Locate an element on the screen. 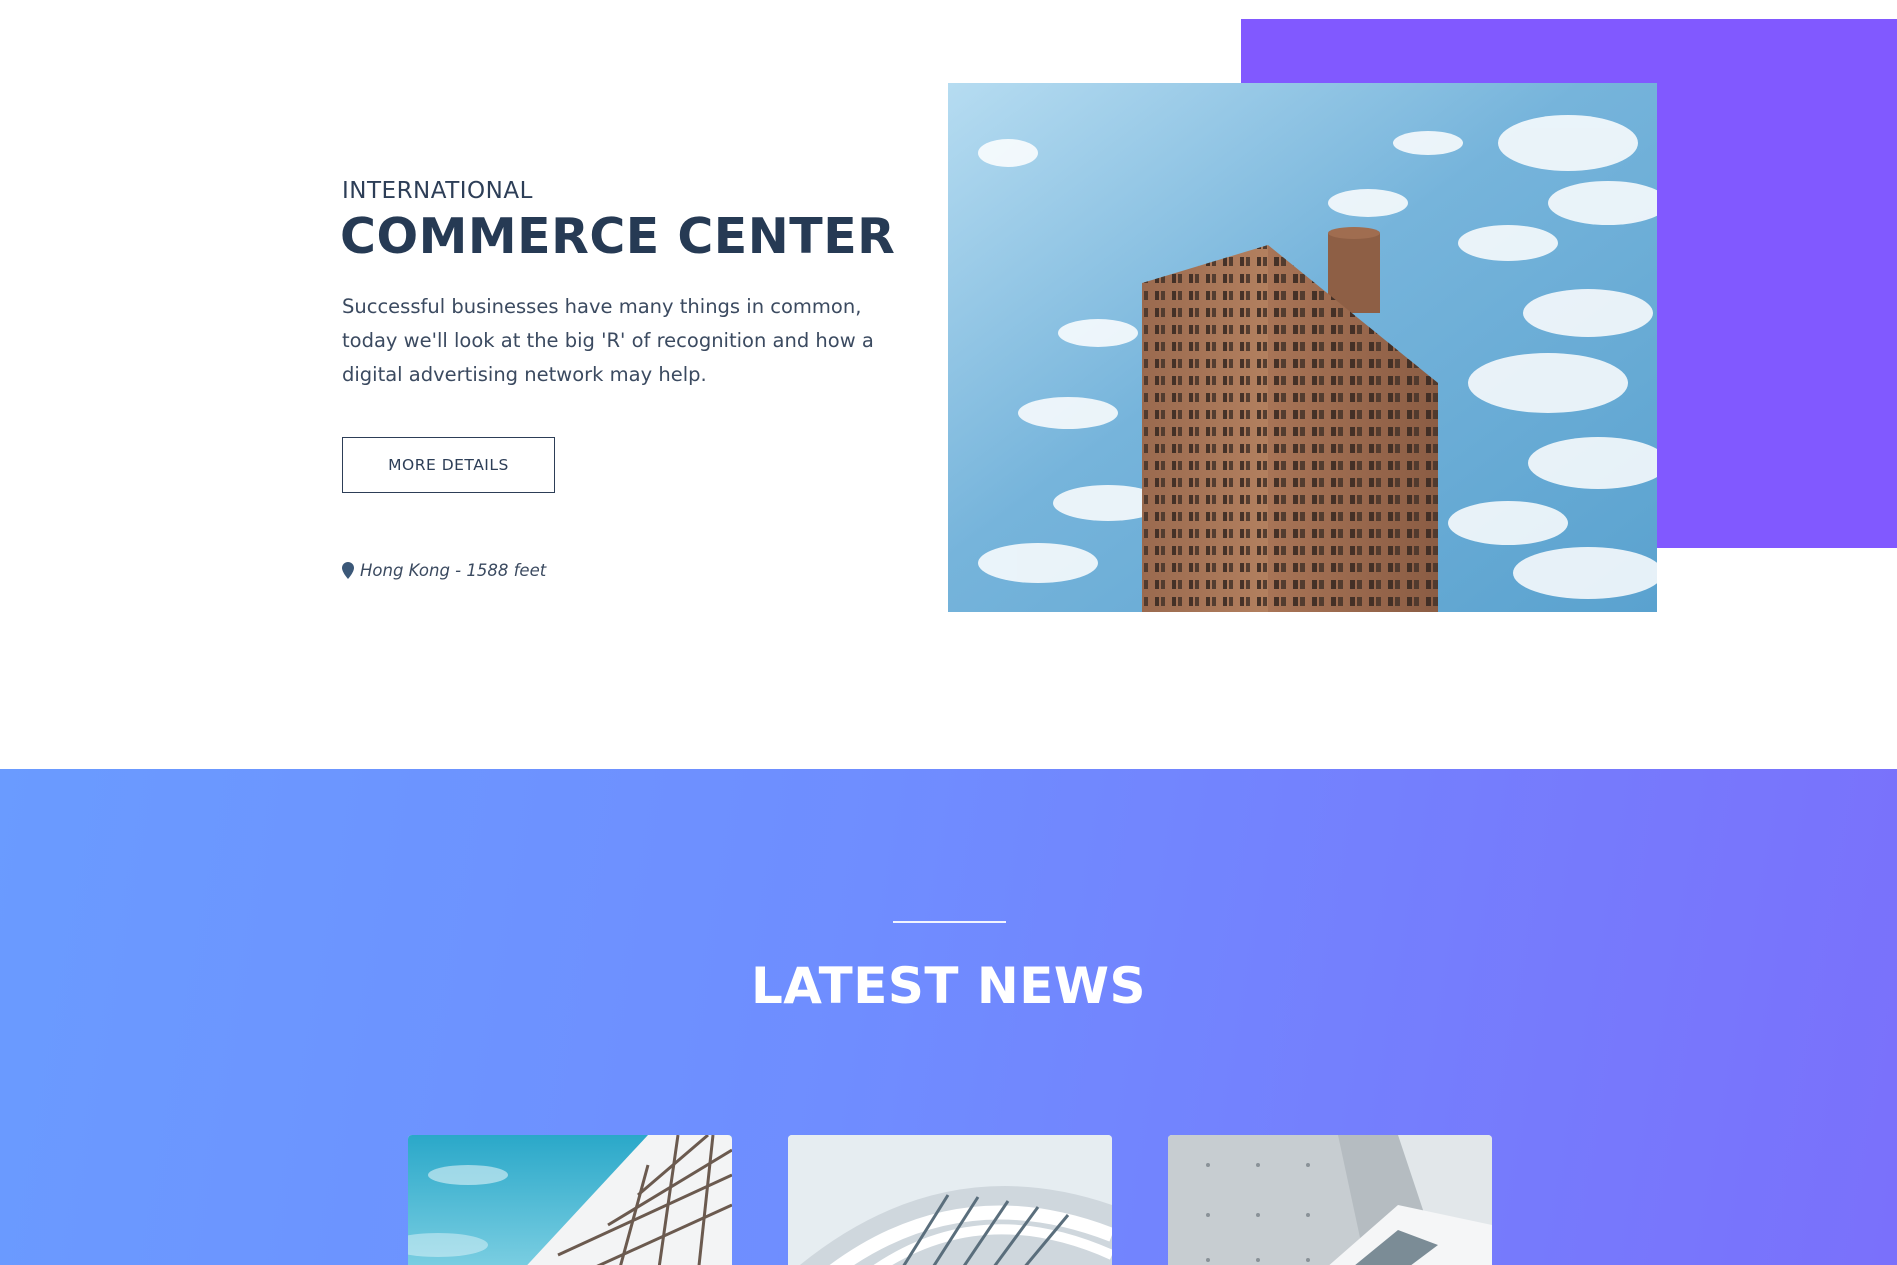 This screenshot has height=1265, width=1897. hero-location: Hong Kong - 1588 feet is located at coordinates (444, 570).